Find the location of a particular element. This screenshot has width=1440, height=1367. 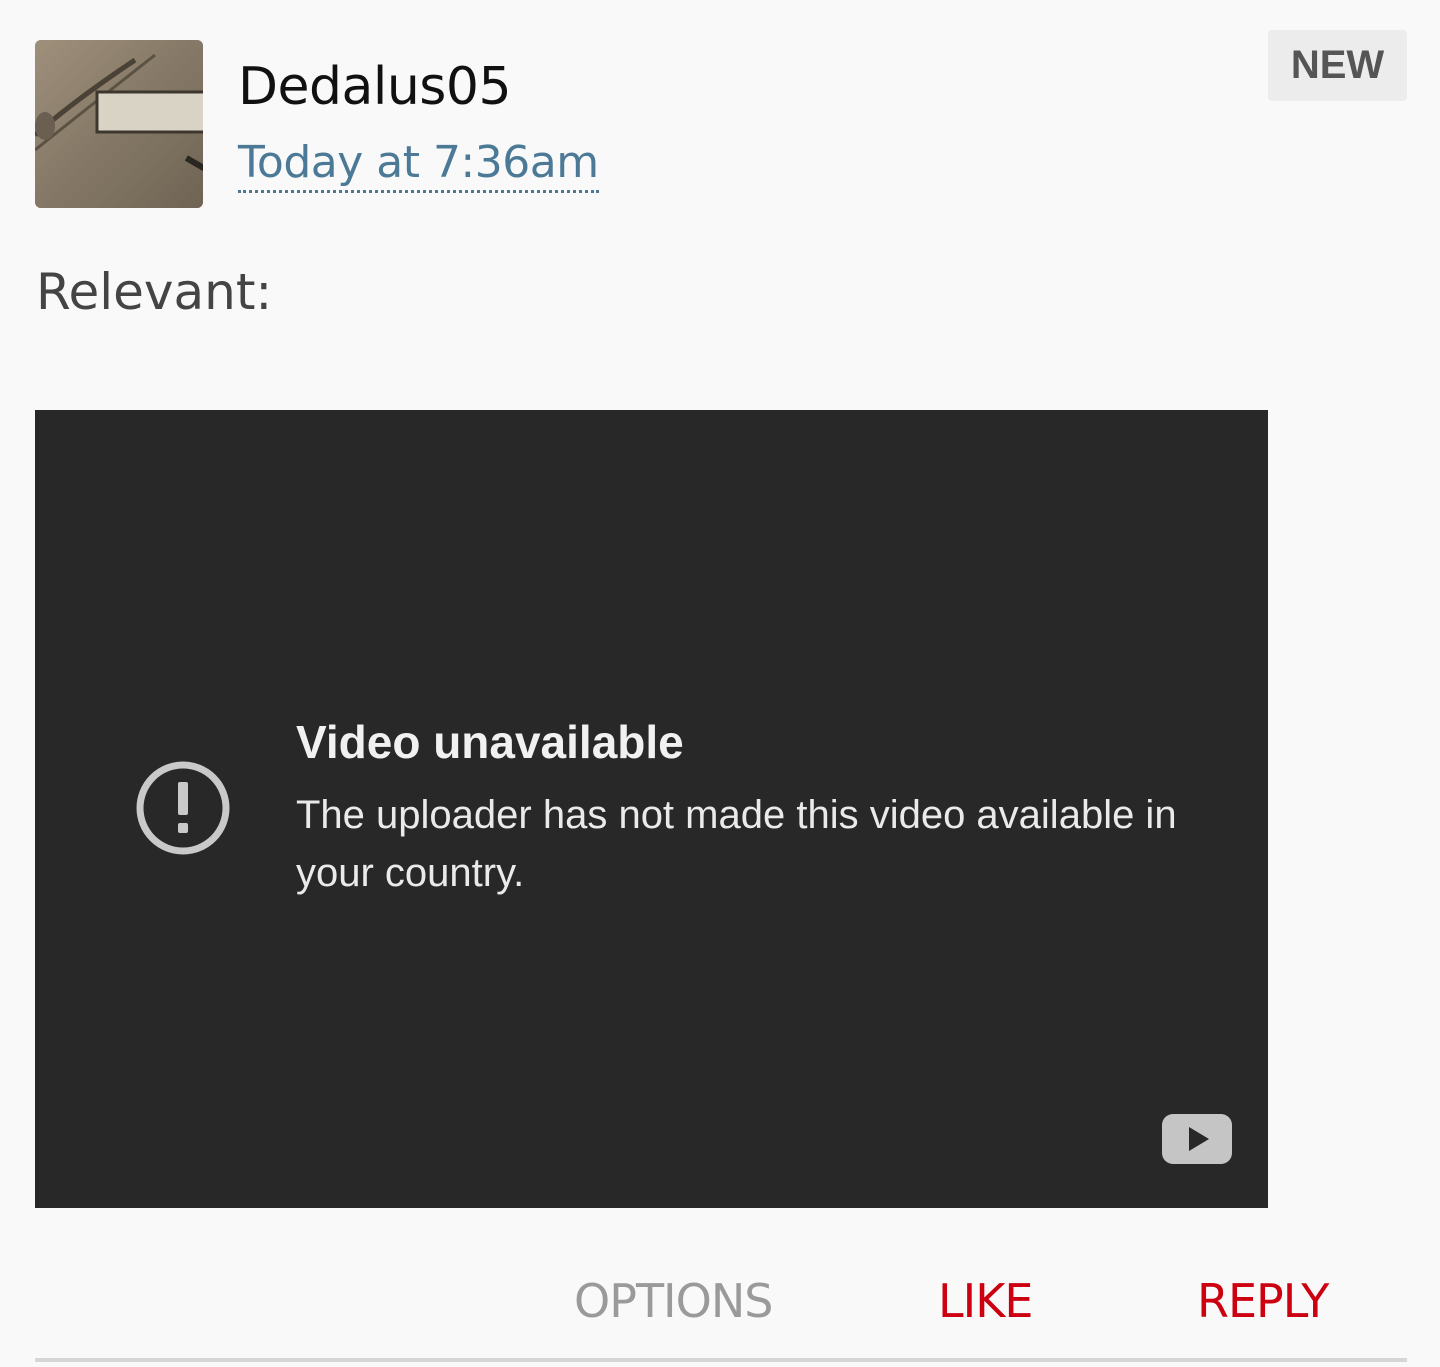

post-divider is located at coordinates (721, 1360).